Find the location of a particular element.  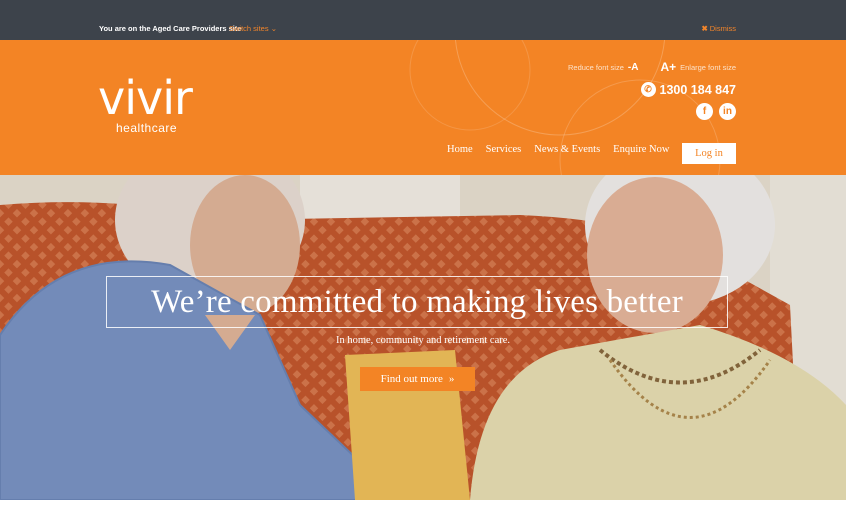

find-out-more-button: Find out more » is located at coordinates (417, 379).